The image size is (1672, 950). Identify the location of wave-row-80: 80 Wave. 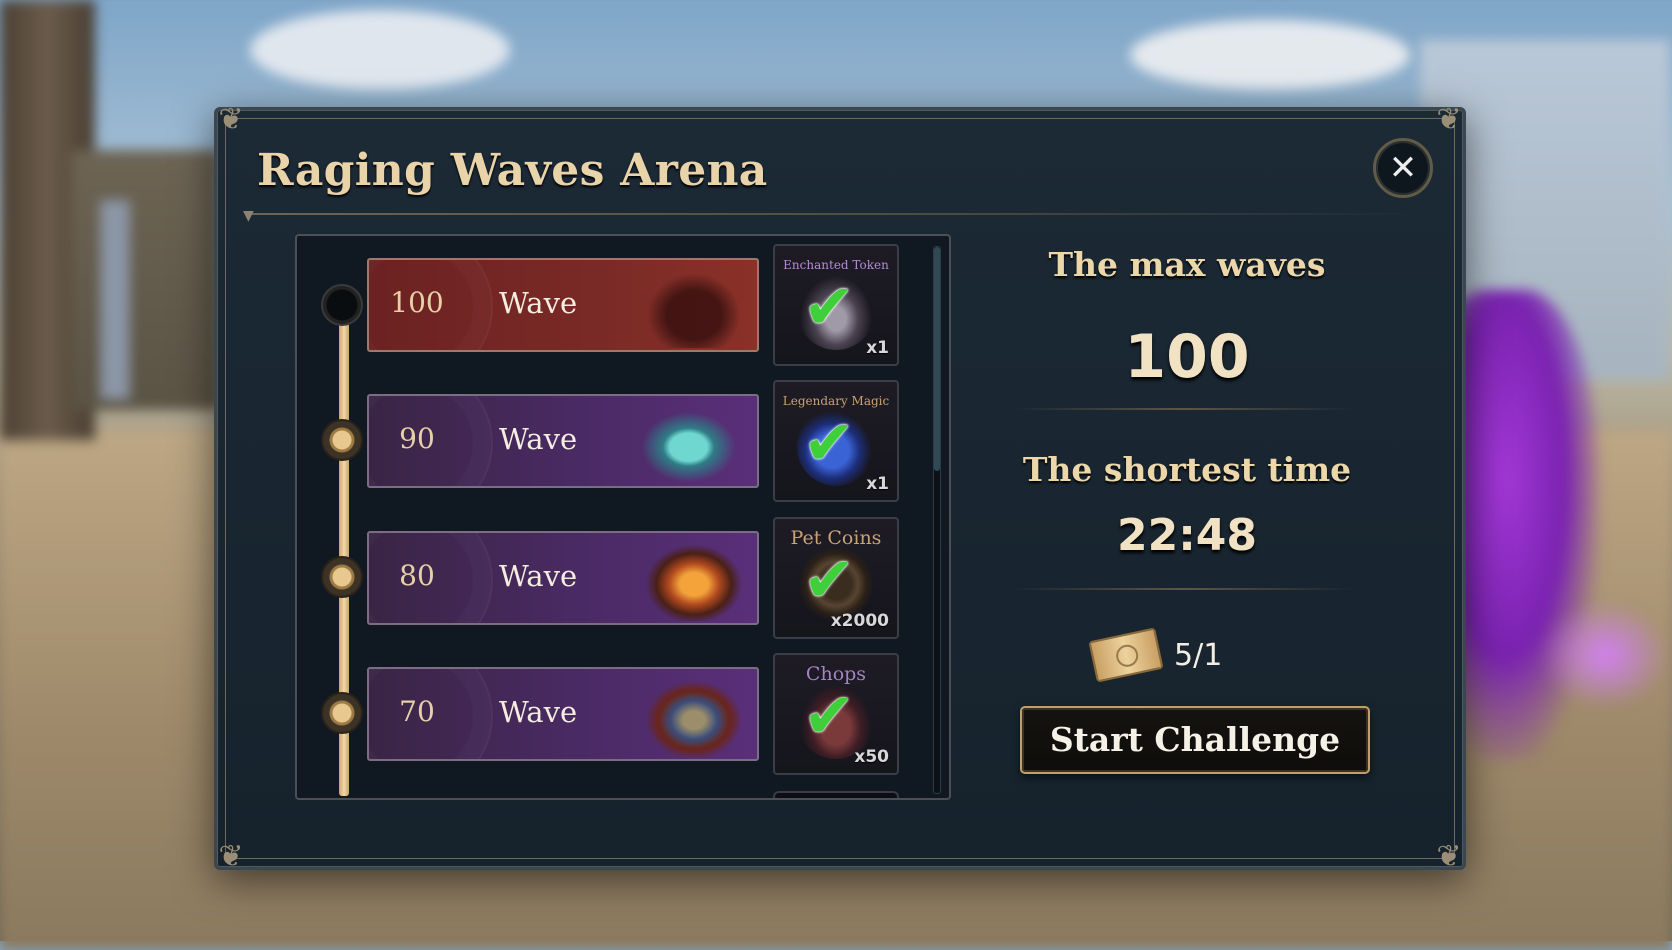
(563, 578).